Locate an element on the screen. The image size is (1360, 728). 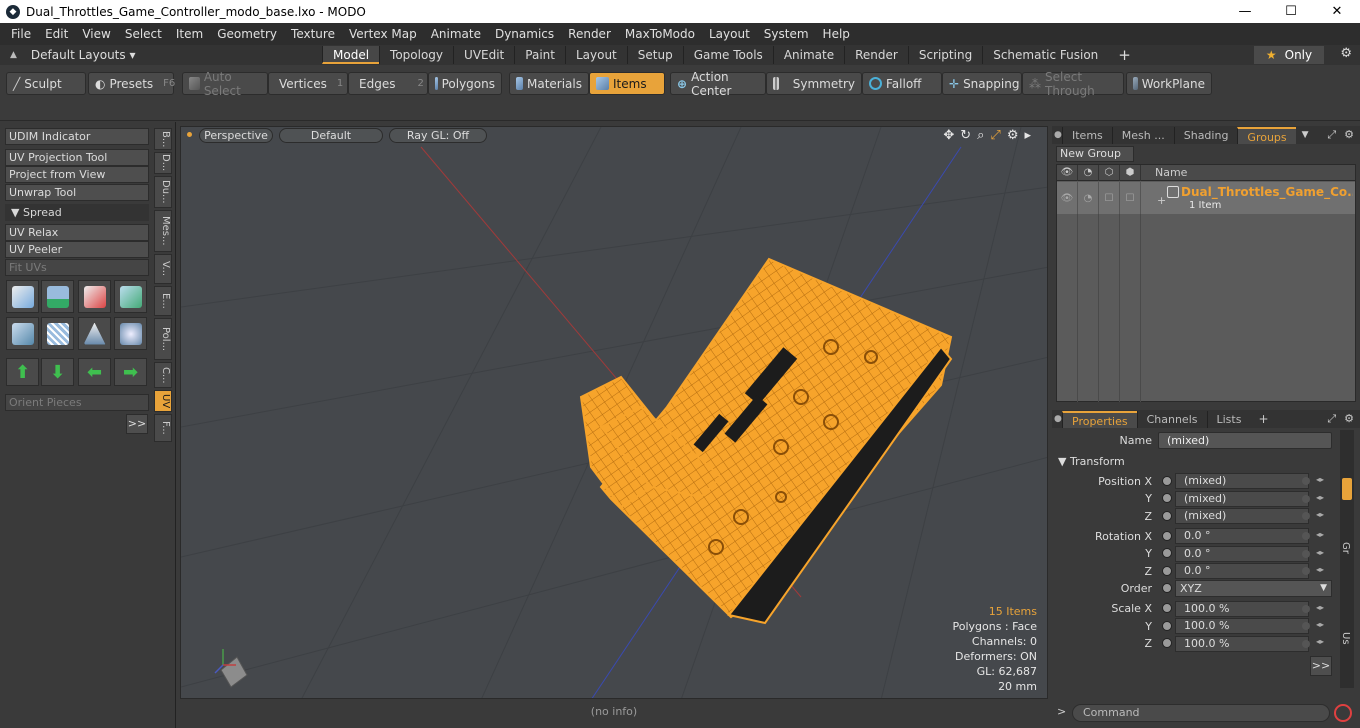
polygons-button: Polygons is located at coordinates (465, 83).